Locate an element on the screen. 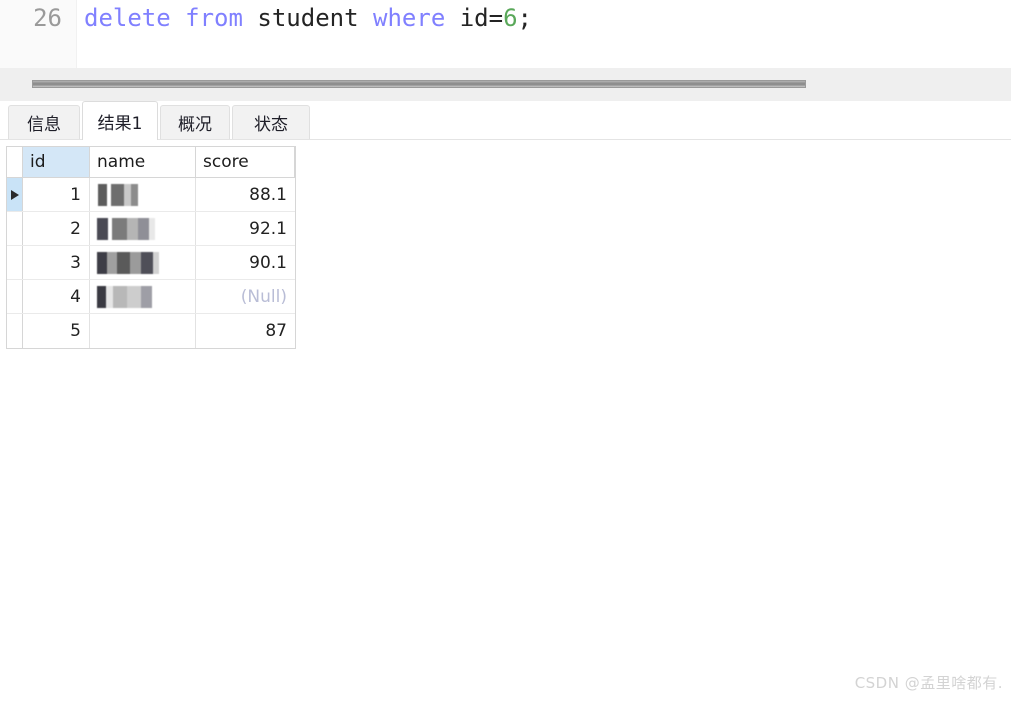 The height and width of the screenshot is (707, 1011). cell-id: 4 is located at coordinates (56, 296).